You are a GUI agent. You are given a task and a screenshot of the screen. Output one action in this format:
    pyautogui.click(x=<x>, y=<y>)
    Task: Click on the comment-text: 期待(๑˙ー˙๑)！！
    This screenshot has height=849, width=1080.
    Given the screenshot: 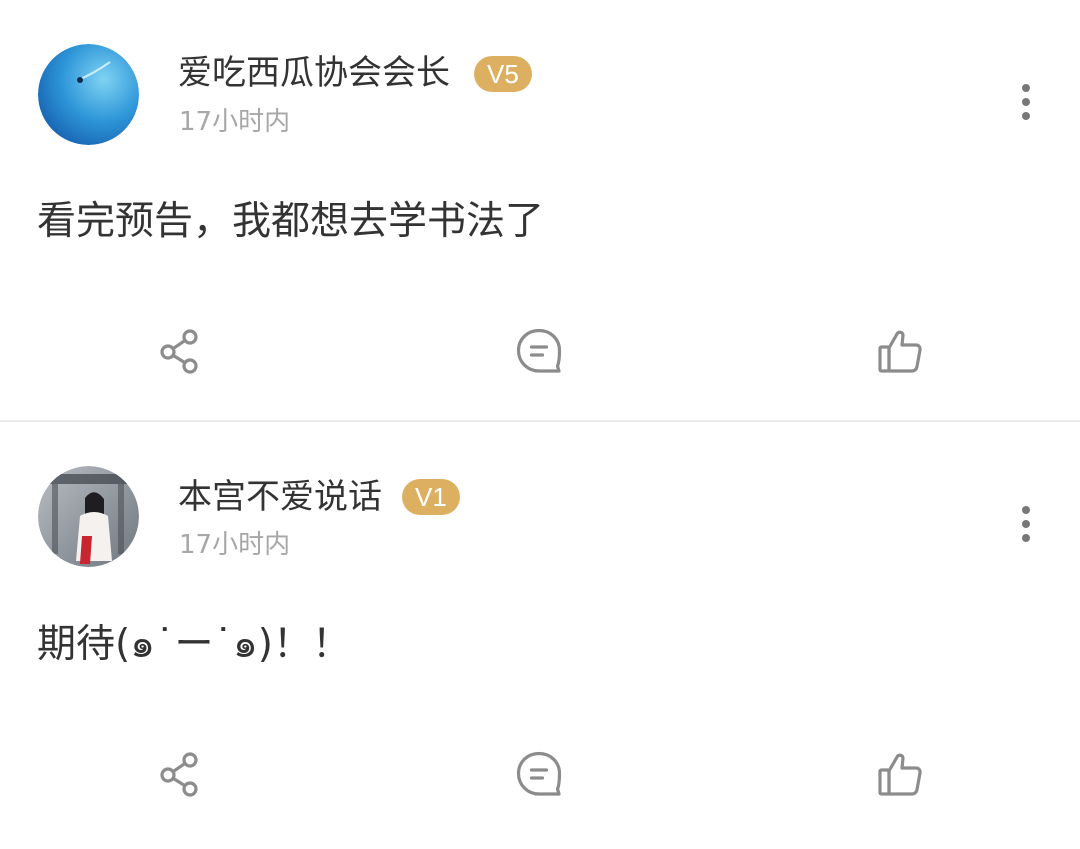 What is the action you would take?
    pyautogui.click(x=194, y=644)
    